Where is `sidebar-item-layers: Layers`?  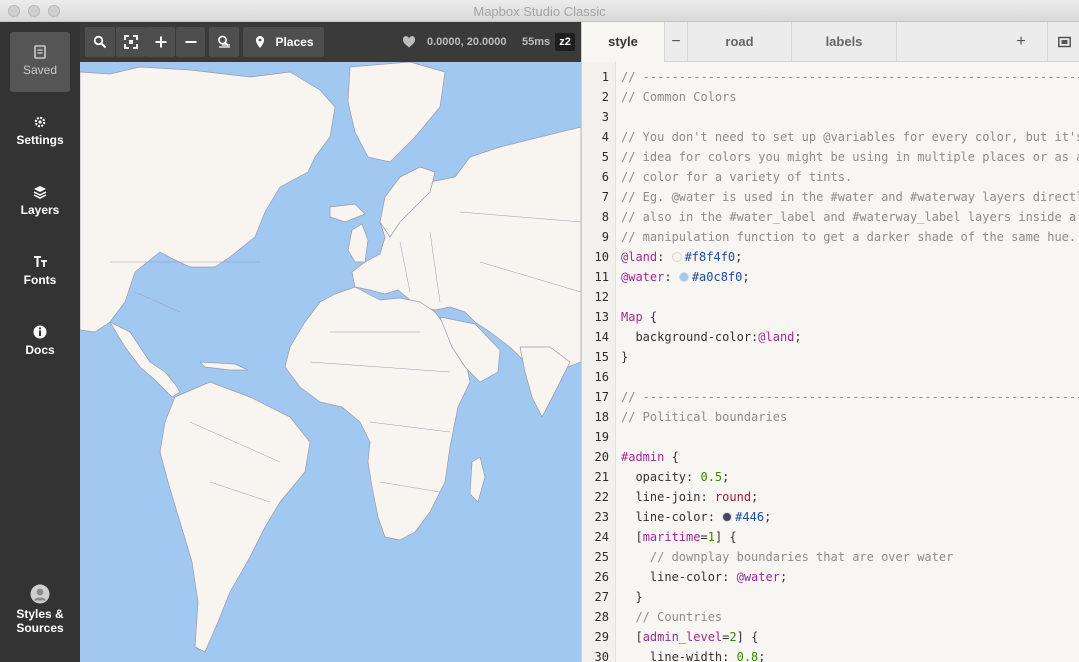 sidebar-item-layers: Layers is located at coordinates (40, 202).